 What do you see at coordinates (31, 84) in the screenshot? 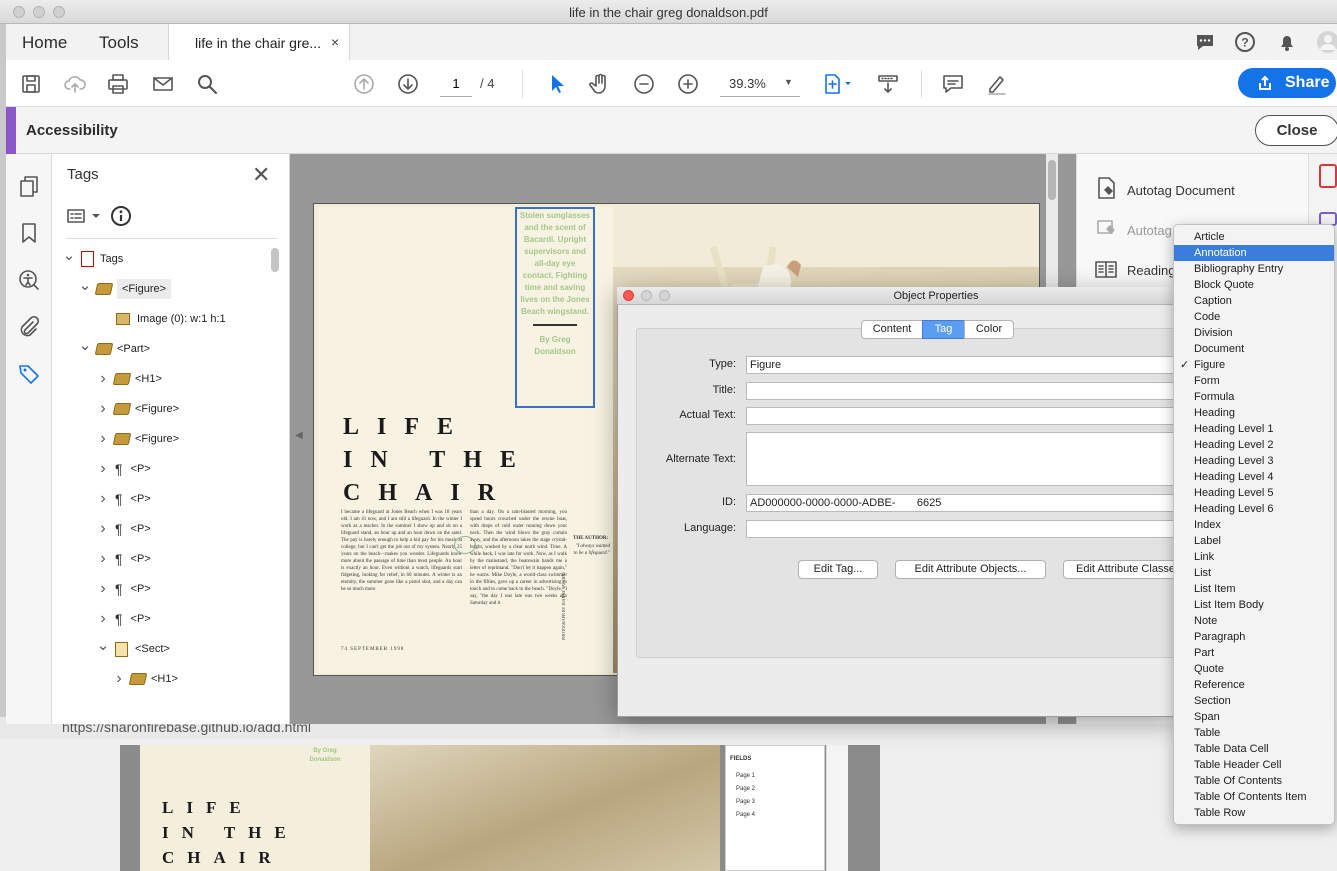
I see `save-icon` at bounding box center [31, 84].